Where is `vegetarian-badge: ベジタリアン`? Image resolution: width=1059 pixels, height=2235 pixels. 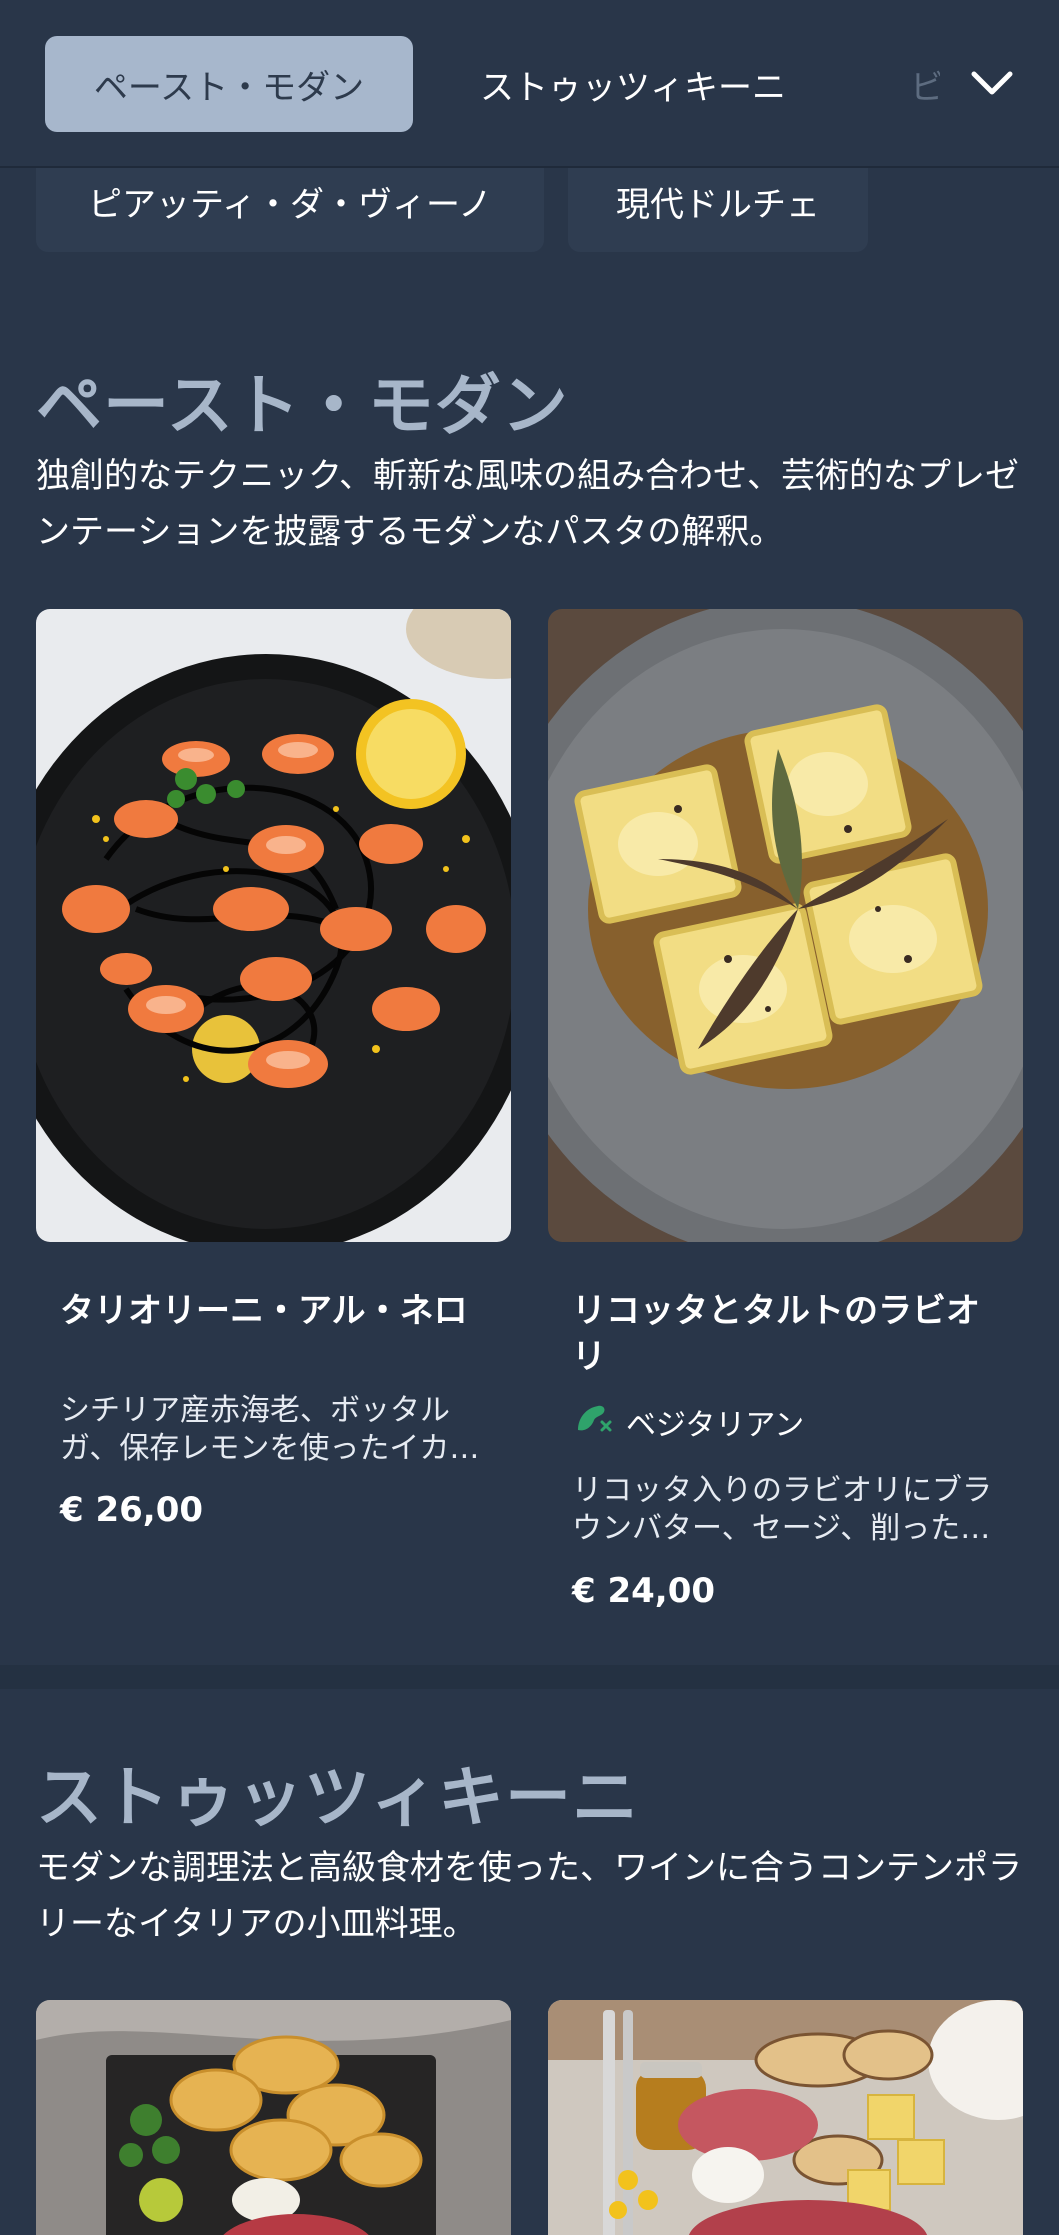 vegetarian-badge: ベジタリアン is located at coordinates (688, 1422).